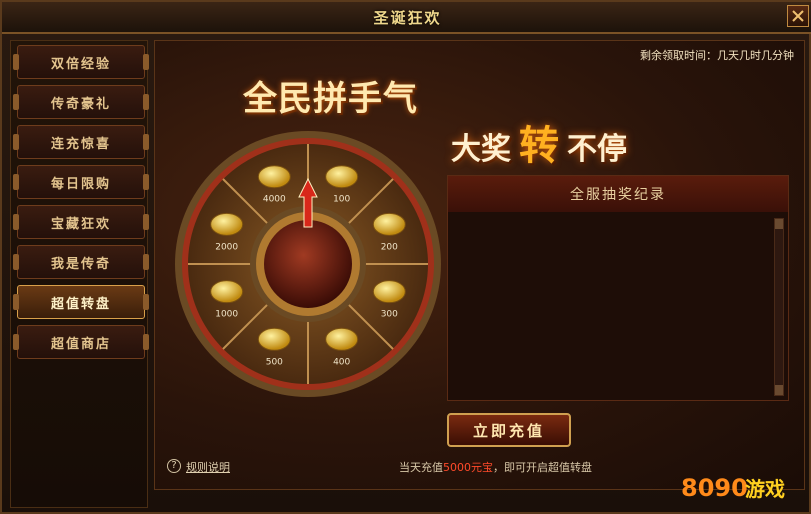  I want to click on sidebar-item-label: 每日限购, so click(80, 184).